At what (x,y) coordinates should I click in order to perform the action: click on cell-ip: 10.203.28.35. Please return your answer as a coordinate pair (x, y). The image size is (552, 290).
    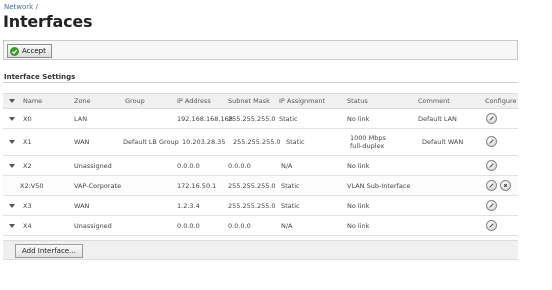
    Looking at the image, I should click on (204, 142).